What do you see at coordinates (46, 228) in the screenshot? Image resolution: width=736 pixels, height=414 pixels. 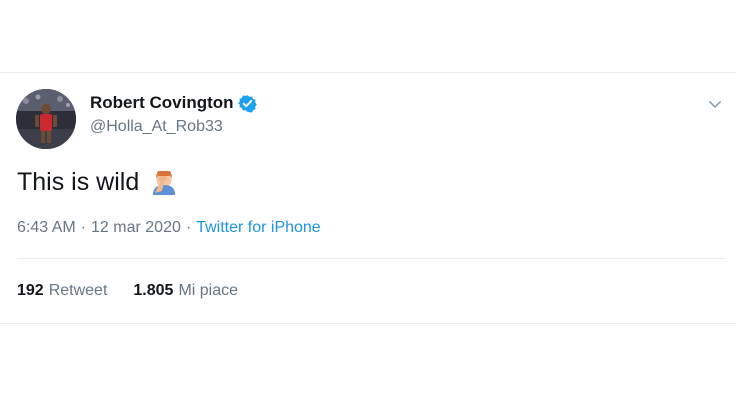 I see `tweet-time: 6:43 AM` at bounding box center [46, 228].